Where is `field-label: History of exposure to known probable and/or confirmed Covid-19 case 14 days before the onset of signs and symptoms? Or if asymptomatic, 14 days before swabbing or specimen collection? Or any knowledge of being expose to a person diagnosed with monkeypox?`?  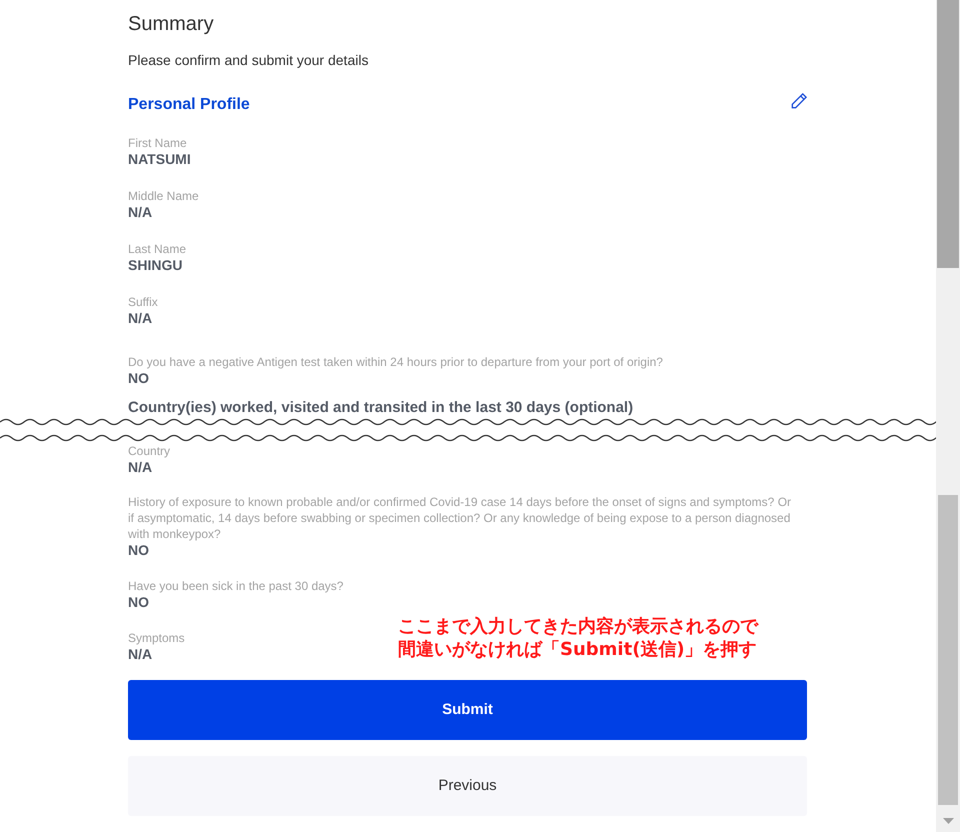 field-label: History of exposure to known probable and/or confirmed Covid-19 case 14 days before the onset of signs and symptoms? Or if asymptomatic, 14 days before swabbing or specimen collection? Or any knowledge of being expose to a person diagnosed with monkeypox? is located at coordinates (460, 518).